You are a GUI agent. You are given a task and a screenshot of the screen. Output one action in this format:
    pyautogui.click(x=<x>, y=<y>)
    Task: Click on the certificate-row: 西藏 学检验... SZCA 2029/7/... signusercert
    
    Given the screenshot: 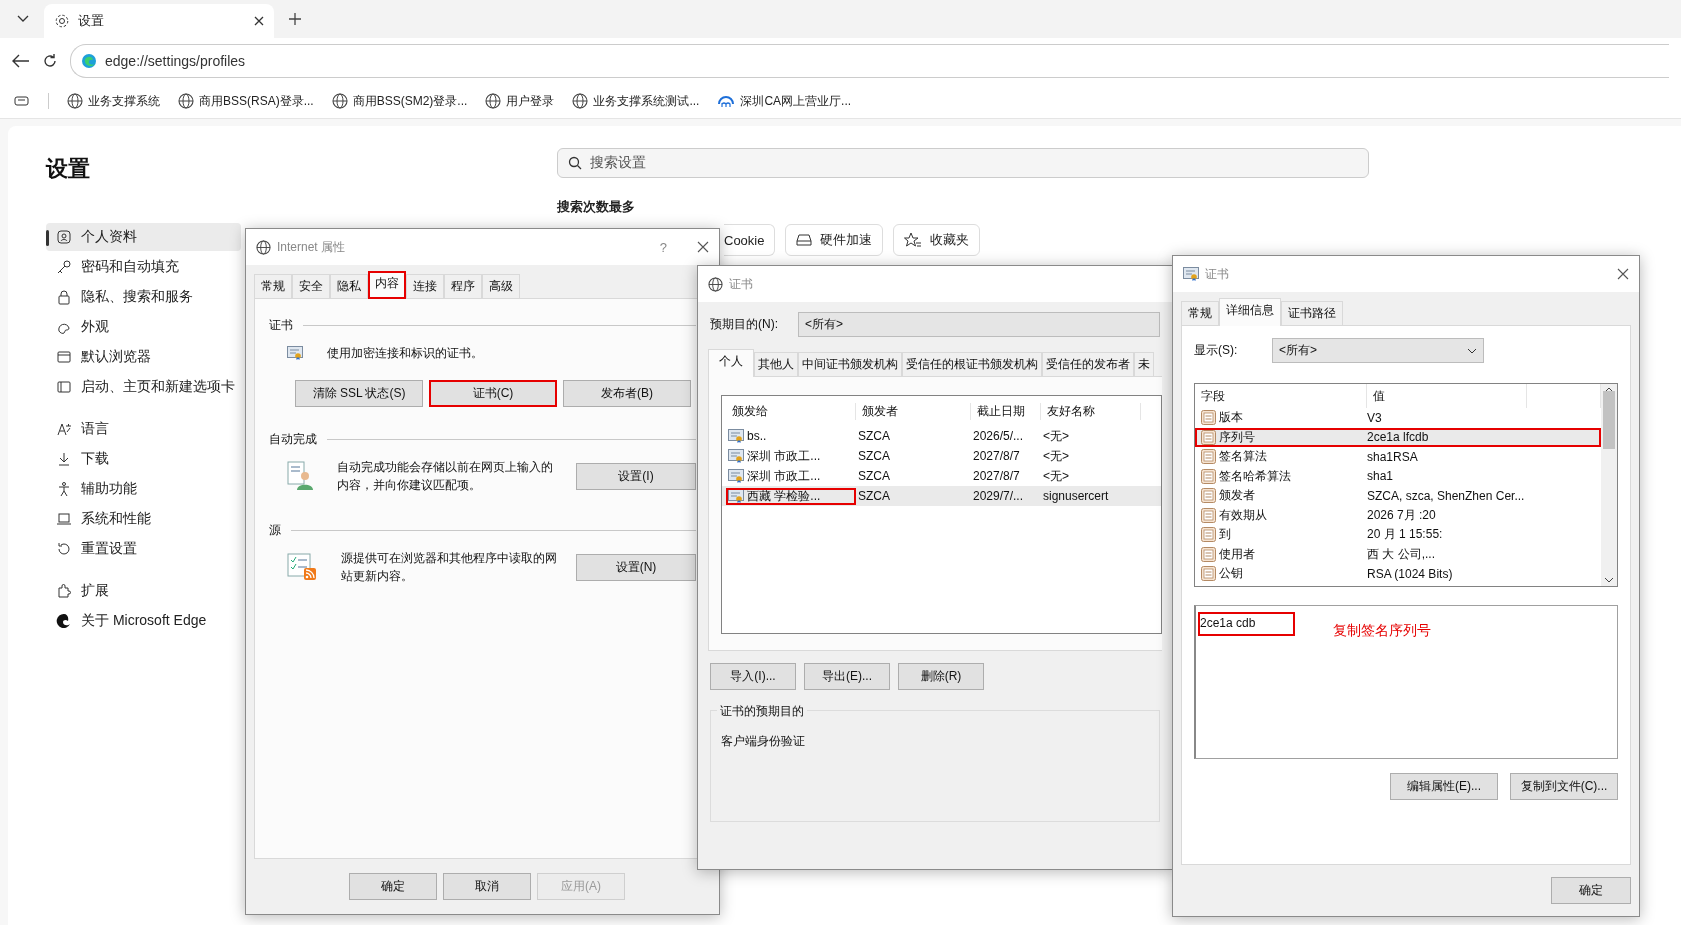 What is the action you would take?
    pyautogui.click(x=941, y=496)
    